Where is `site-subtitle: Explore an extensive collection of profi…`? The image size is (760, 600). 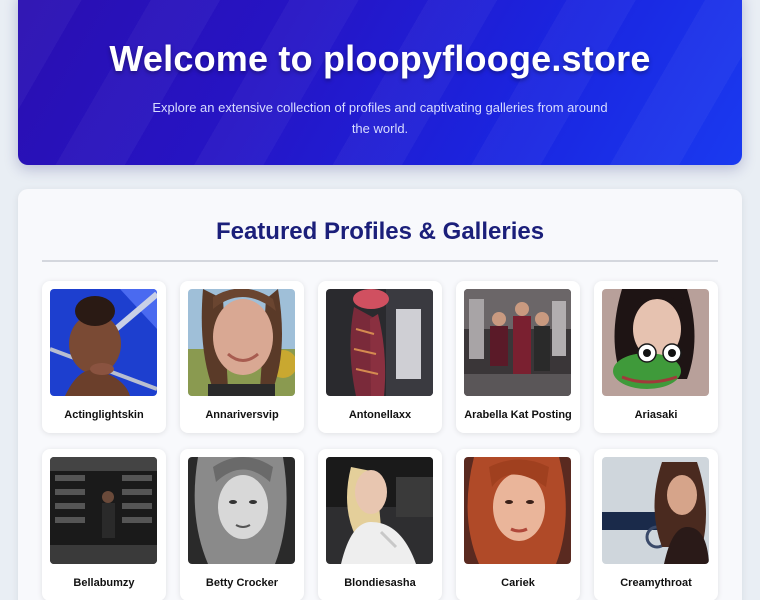 site-subtitle: Explore an extensive collection of profi… is located at coordinates (380, 118).